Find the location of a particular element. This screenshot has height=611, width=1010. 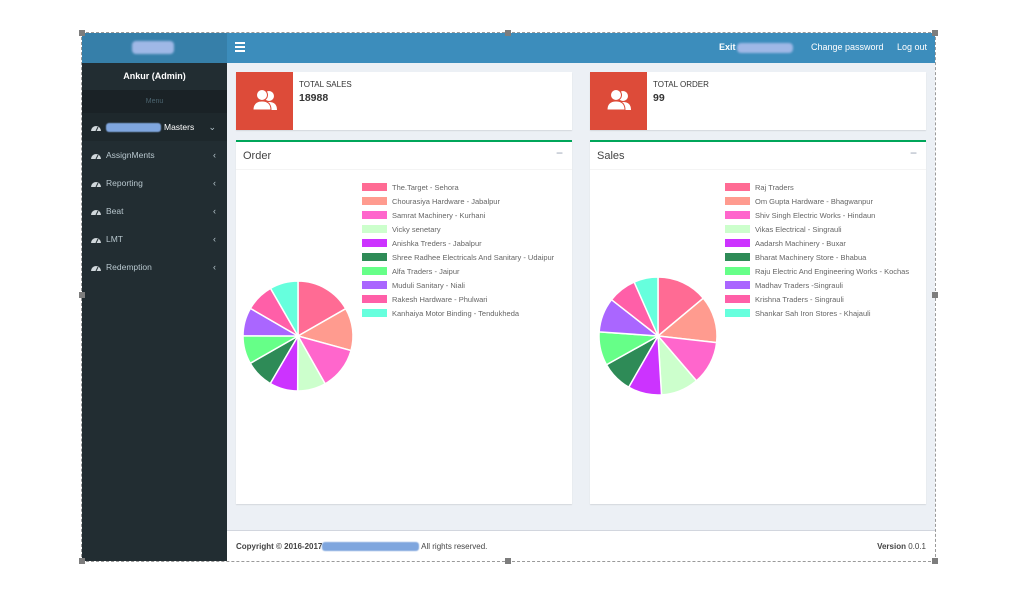

legend-item: Vikas Electrical - Singrauli is located at coordinates (817, 229).